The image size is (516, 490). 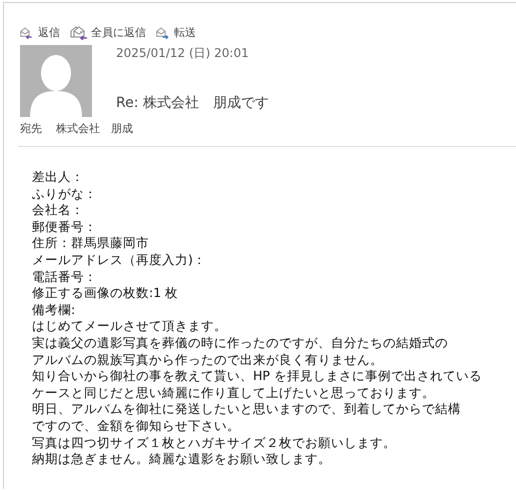 I want to click on body-text-line: 修正する画像の枚数:1 枚, so click(x=106, y=293).